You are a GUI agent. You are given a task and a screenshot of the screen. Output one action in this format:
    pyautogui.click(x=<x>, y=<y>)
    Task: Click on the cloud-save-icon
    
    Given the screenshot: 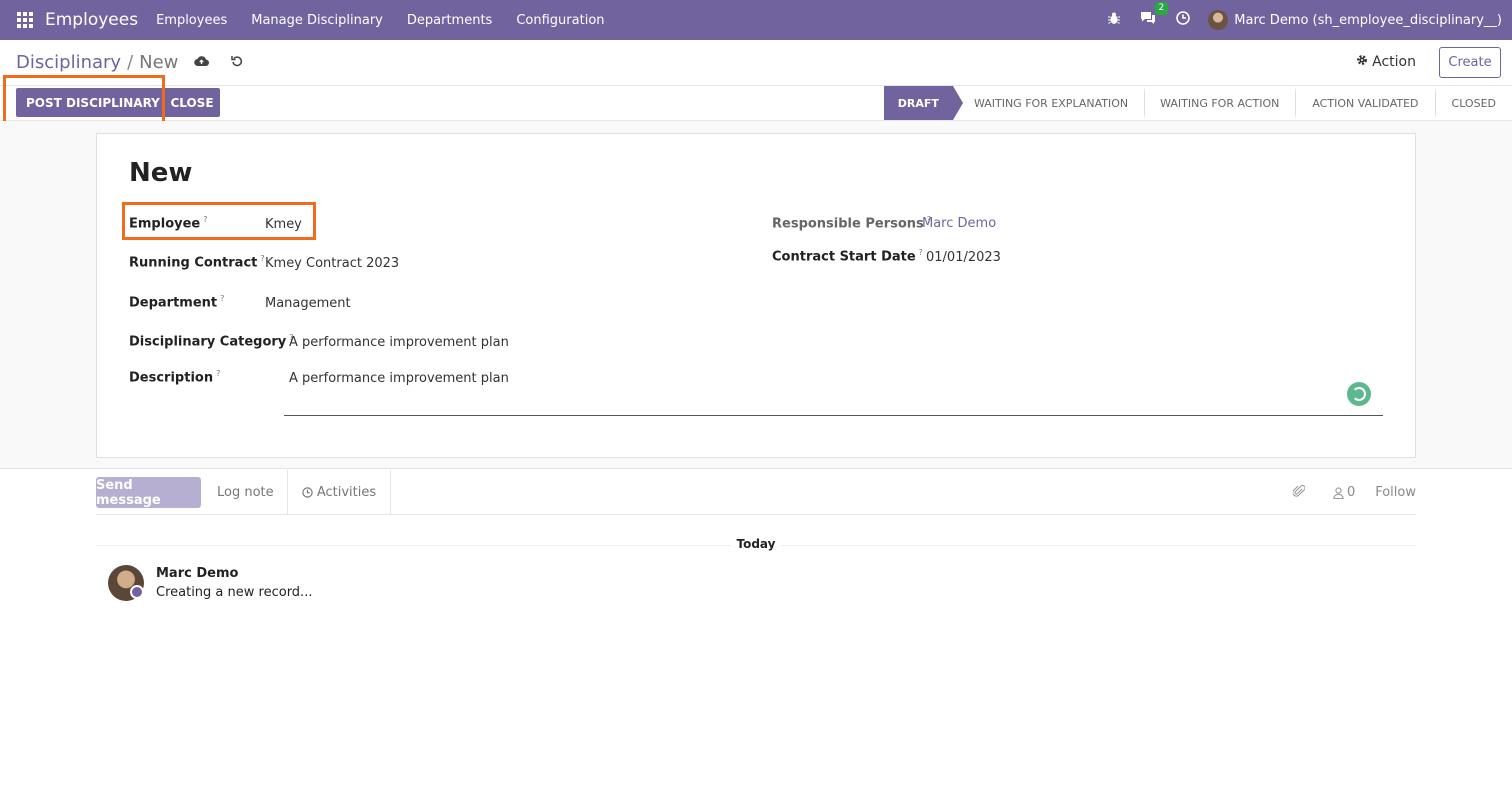 What is the action you would take?
    pyautogui.click(x=202, y=63)
    